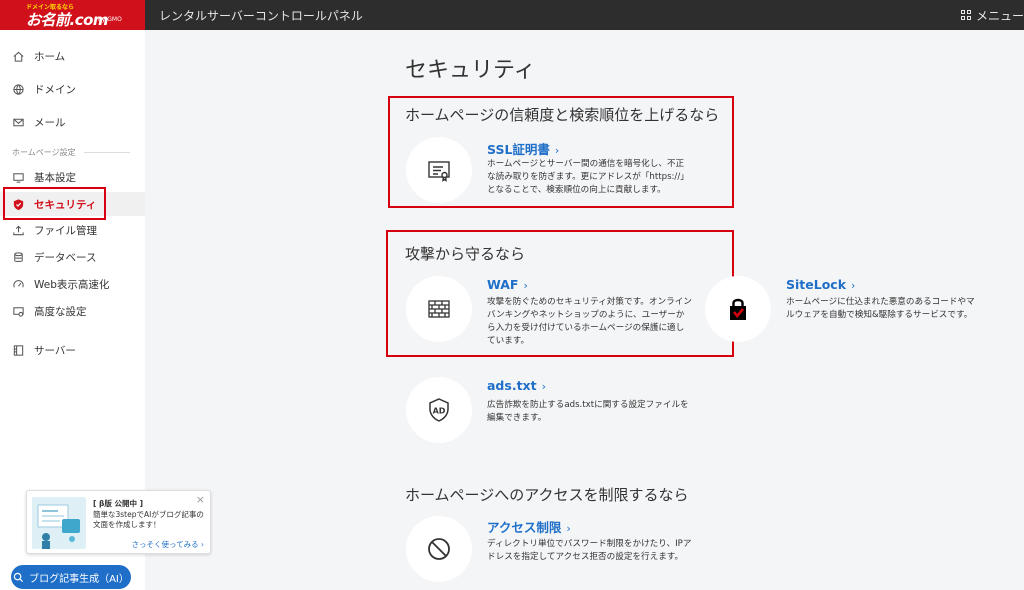 This screenshot has width=1024, height=590. I want to click on sidebar-item-label: ファイル管理, so click(65, 230).